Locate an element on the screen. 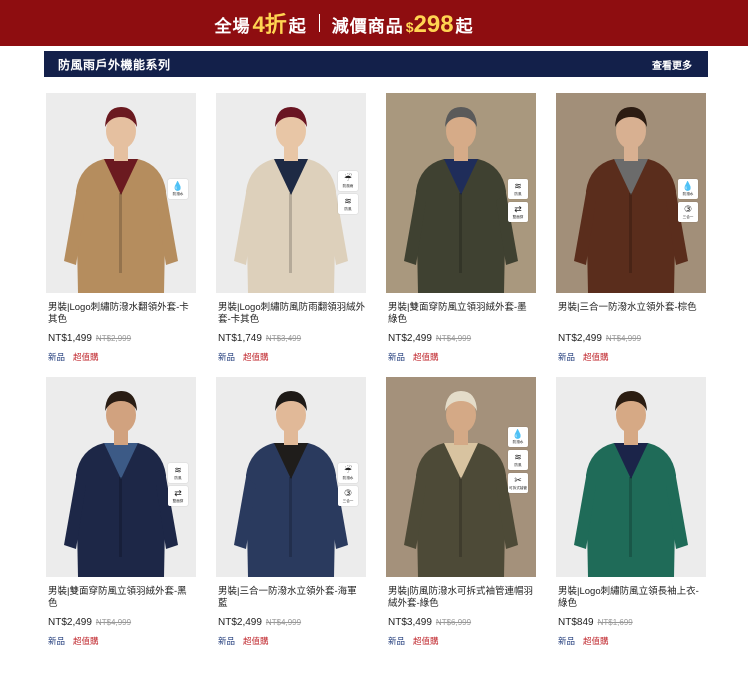  product-name: 男裝|三合一防潑水立領外套-海軍藍 is located at coordinates (292, 598).